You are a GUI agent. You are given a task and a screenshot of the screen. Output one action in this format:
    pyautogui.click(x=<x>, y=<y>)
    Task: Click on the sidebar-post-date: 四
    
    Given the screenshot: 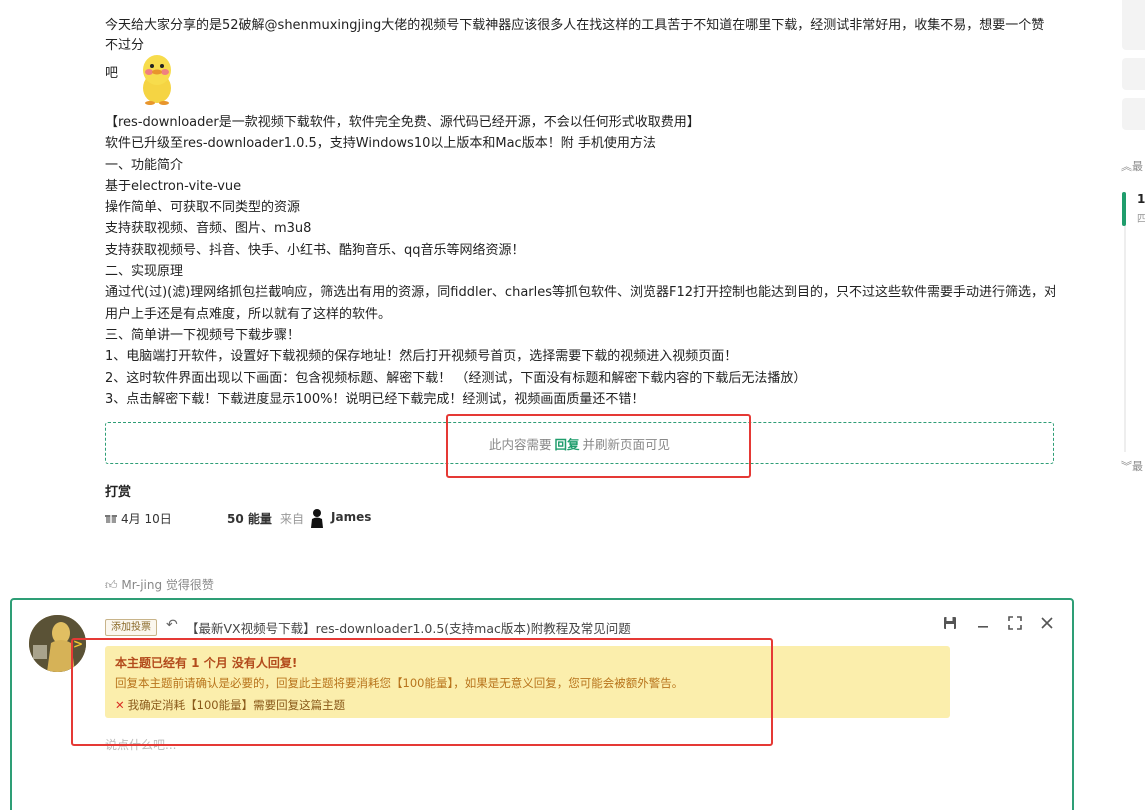 What is the action you would take?
    pyautogui.click(x=1141, y=219)
    